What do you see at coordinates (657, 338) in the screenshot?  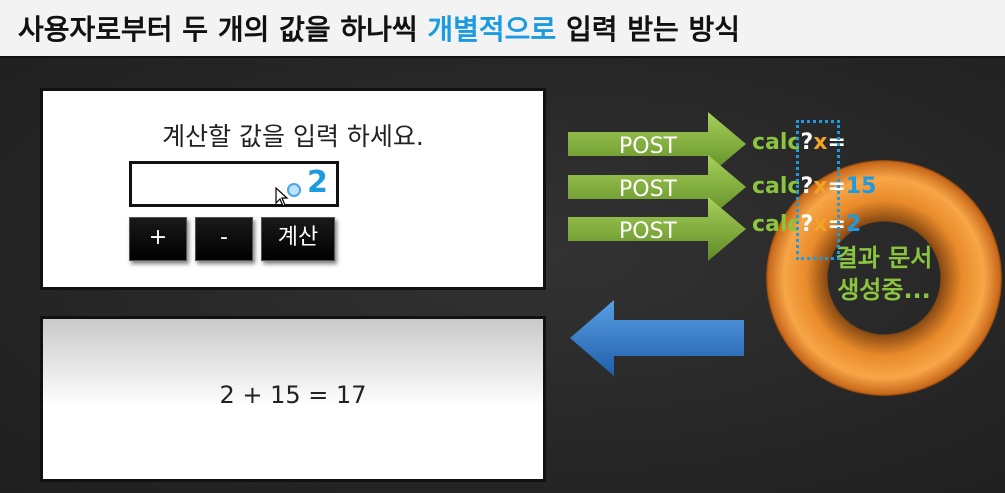 I see `return-arrow` at bounding box center [657, 338].